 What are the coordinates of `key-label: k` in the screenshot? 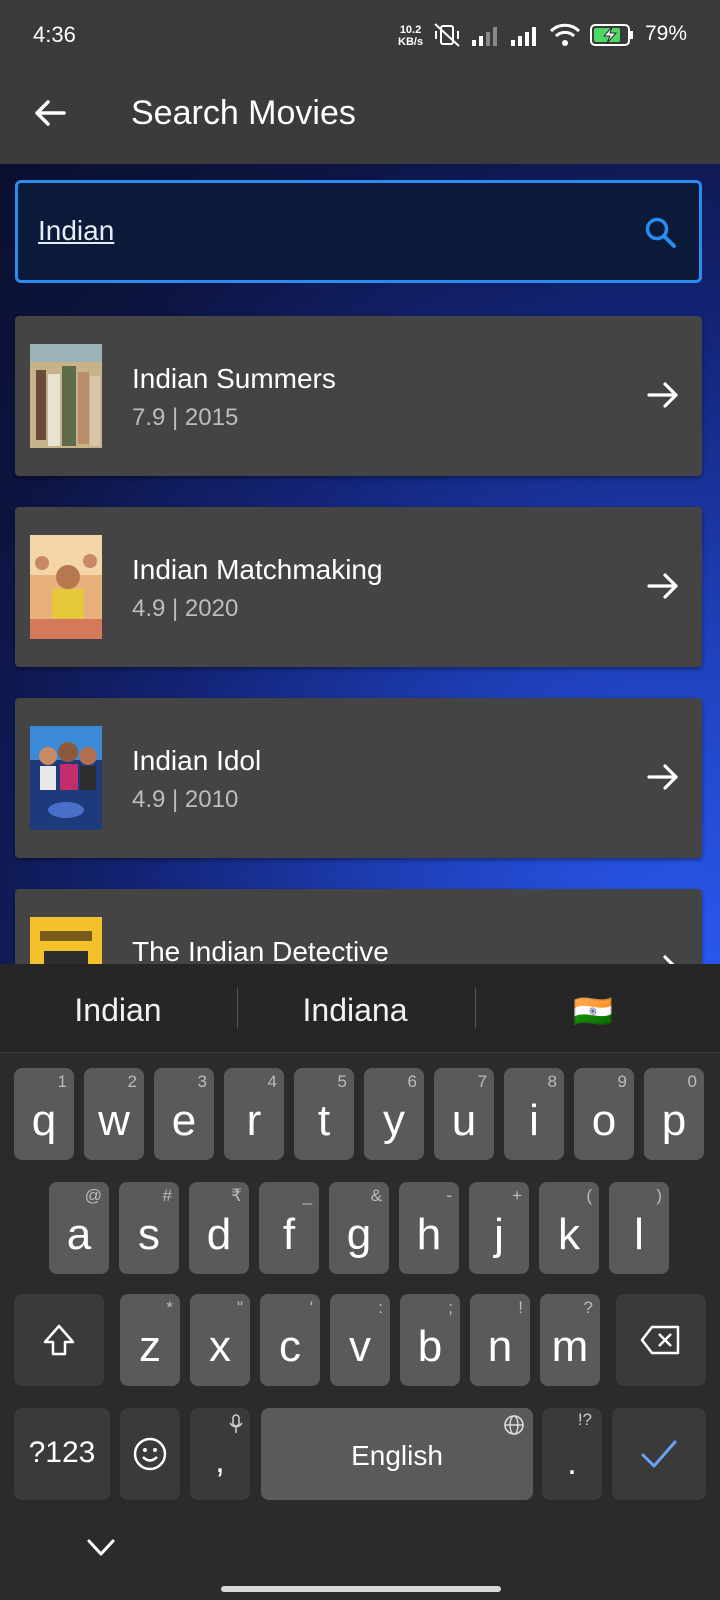 It's located at (569, 1234).